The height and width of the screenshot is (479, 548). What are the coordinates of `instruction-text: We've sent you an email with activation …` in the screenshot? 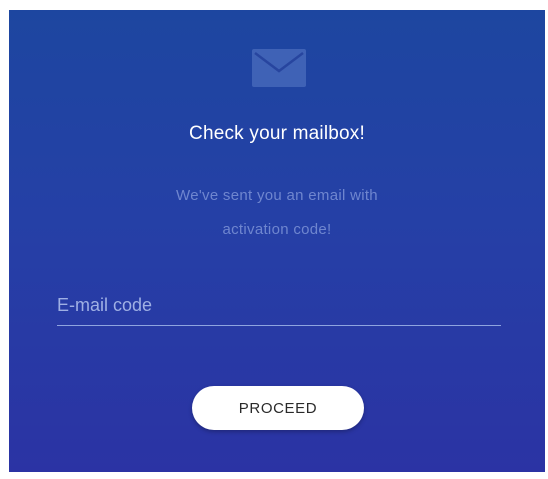 It's located at (277, 213).